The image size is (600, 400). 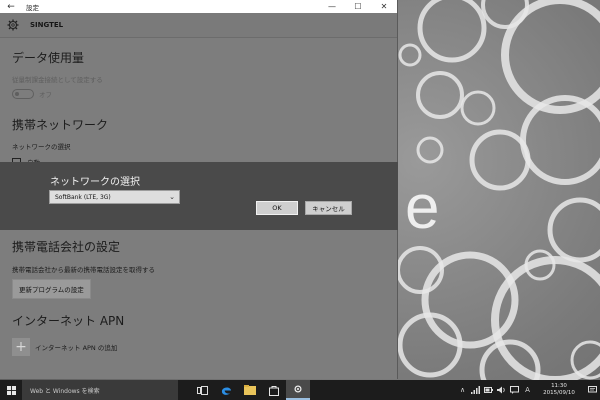 I want to click on notification-icon, so click(x=592, y=389).